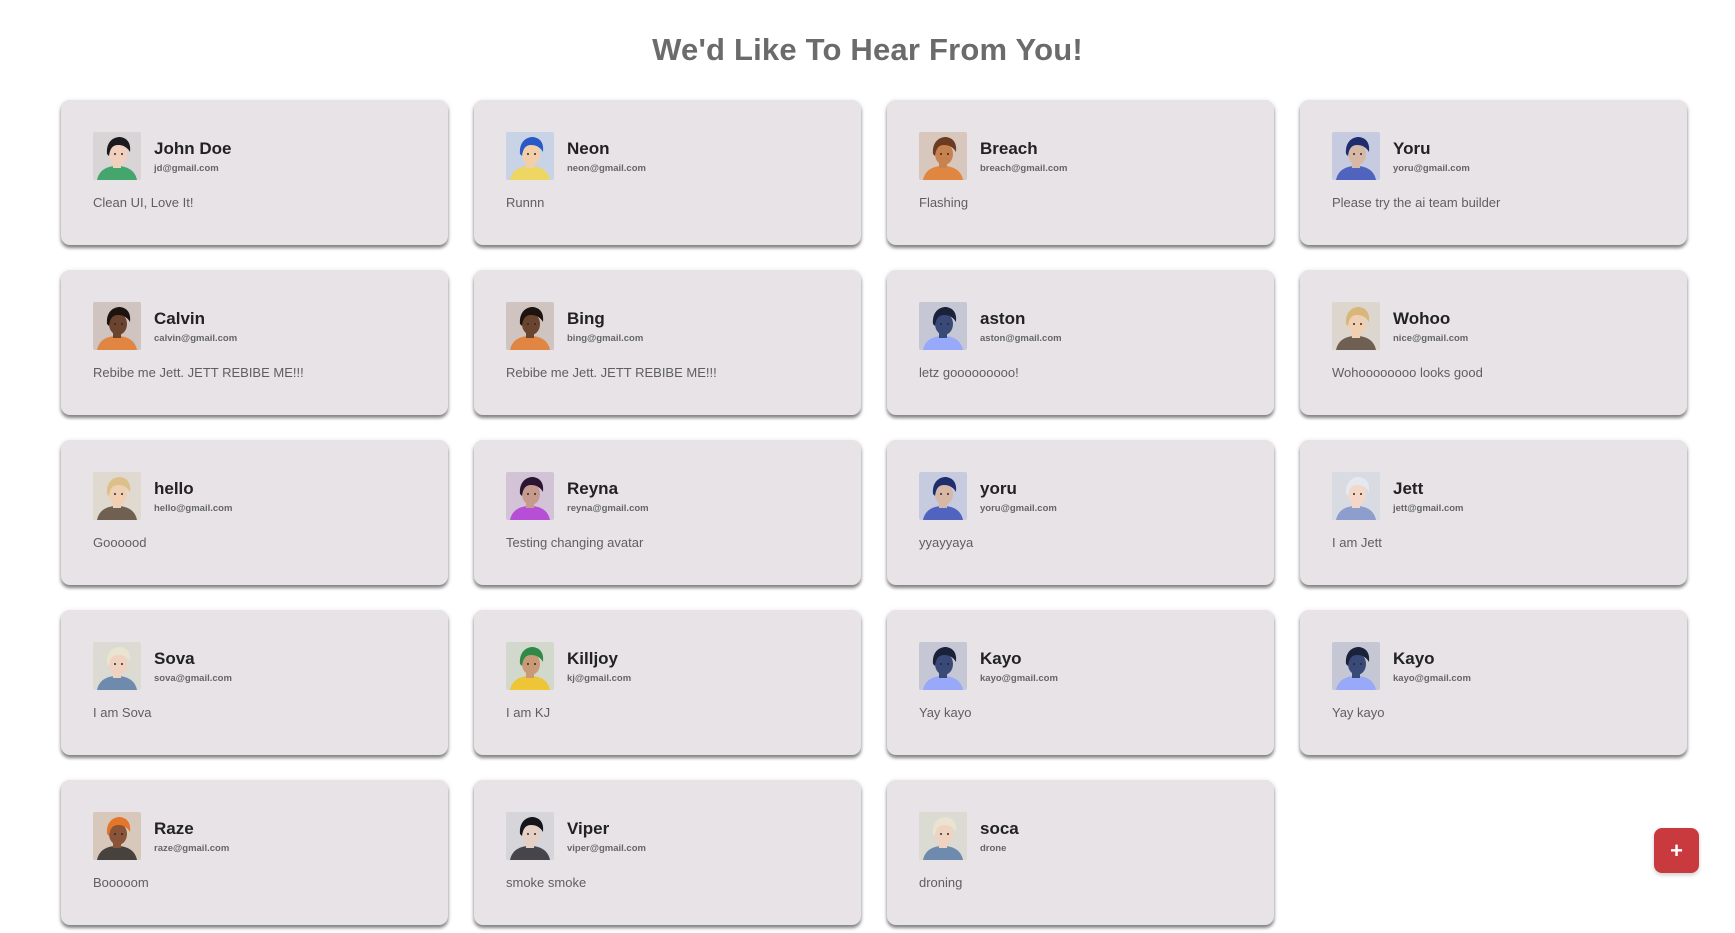 This screenshot has height=933, width=1735. I want to click on author-name: Calvin, so click(180, 318).